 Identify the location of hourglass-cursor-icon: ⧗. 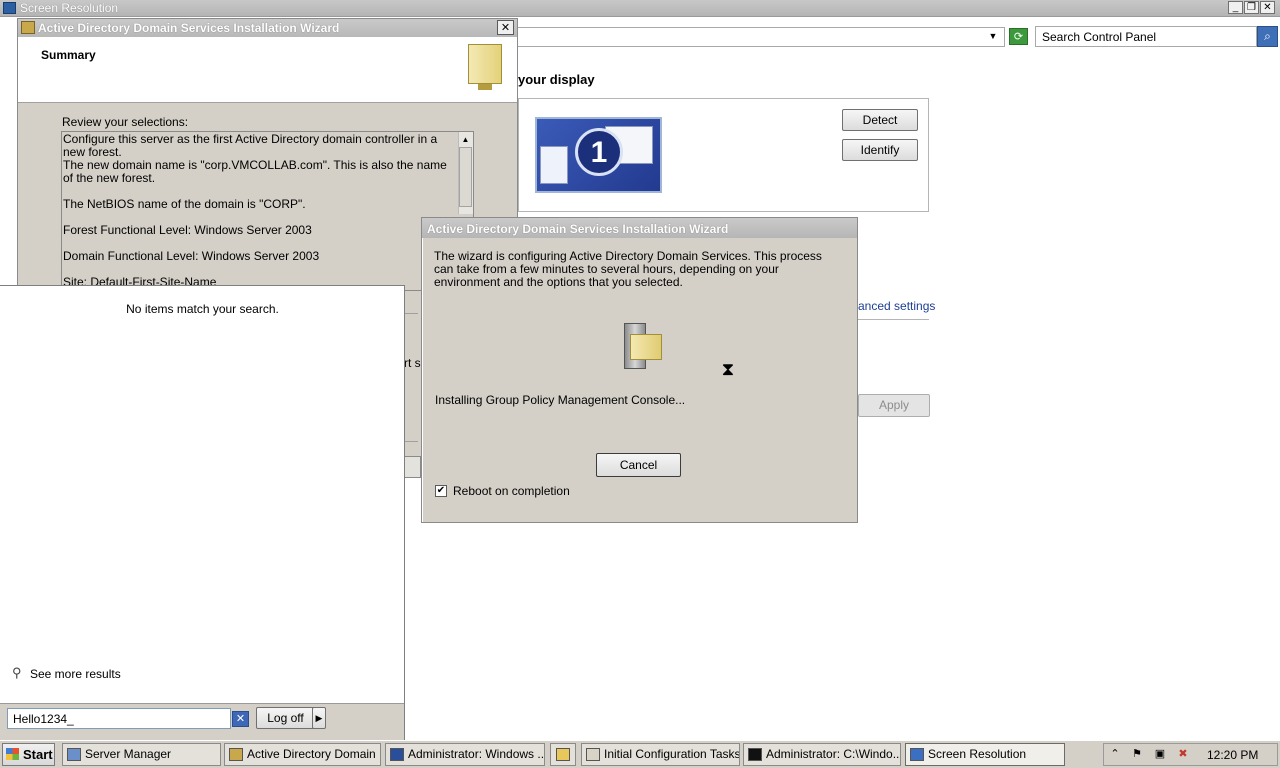
(728, 369).